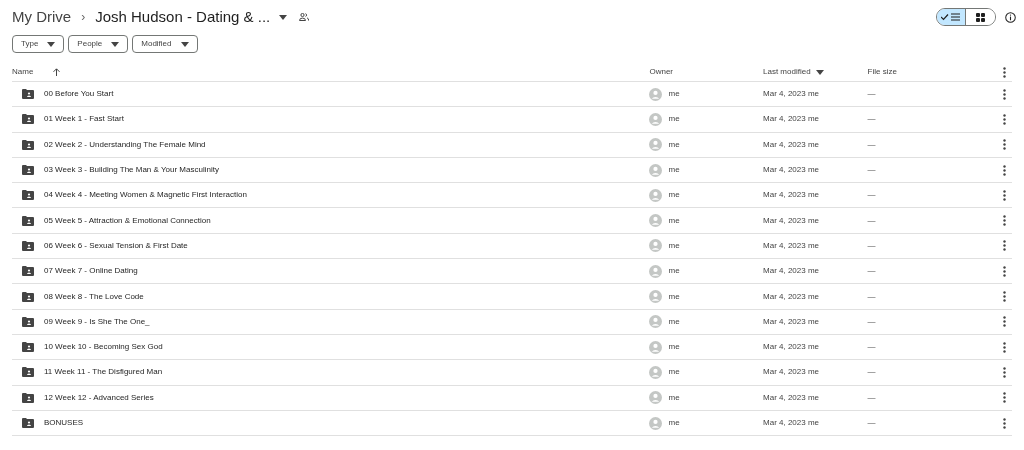  Describe the element at coordinates (1010, 17) in the screenshot. I see `info-icon` at that location.